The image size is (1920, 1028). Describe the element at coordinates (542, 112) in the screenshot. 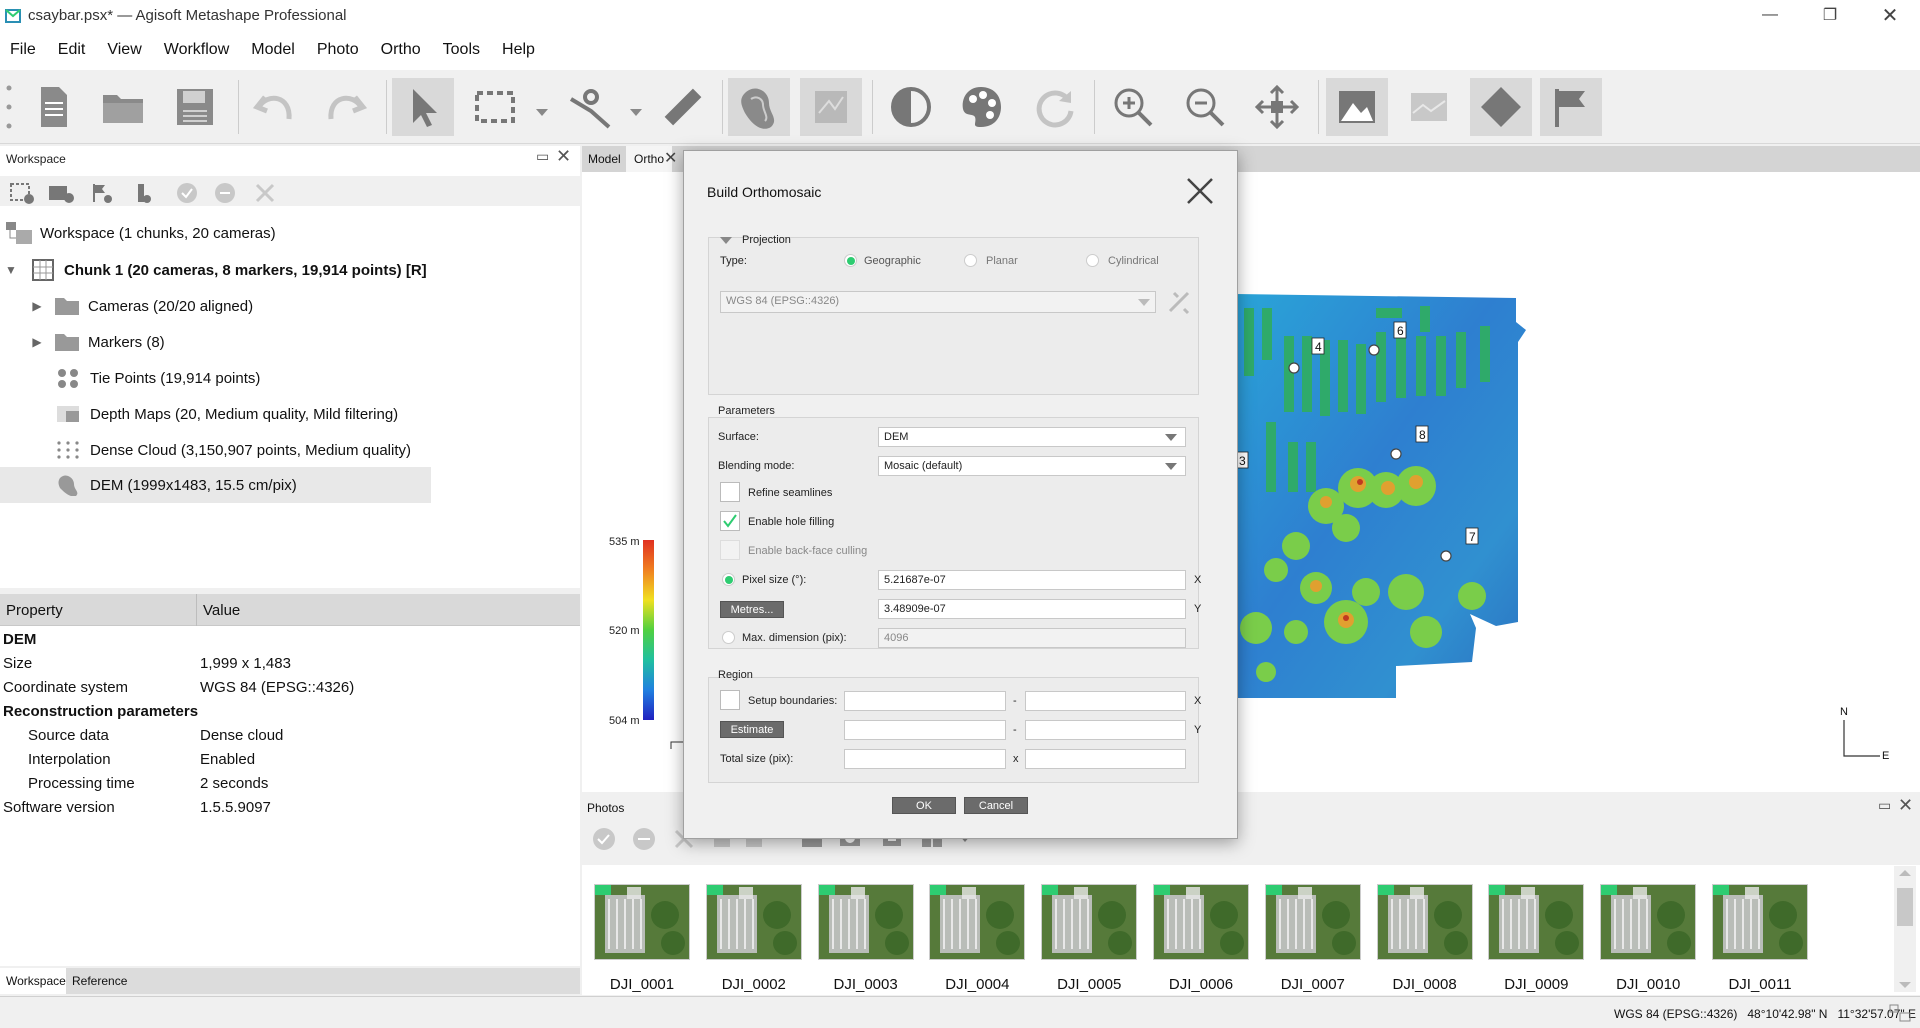

I see `selection-dropdown-icon` at that location.